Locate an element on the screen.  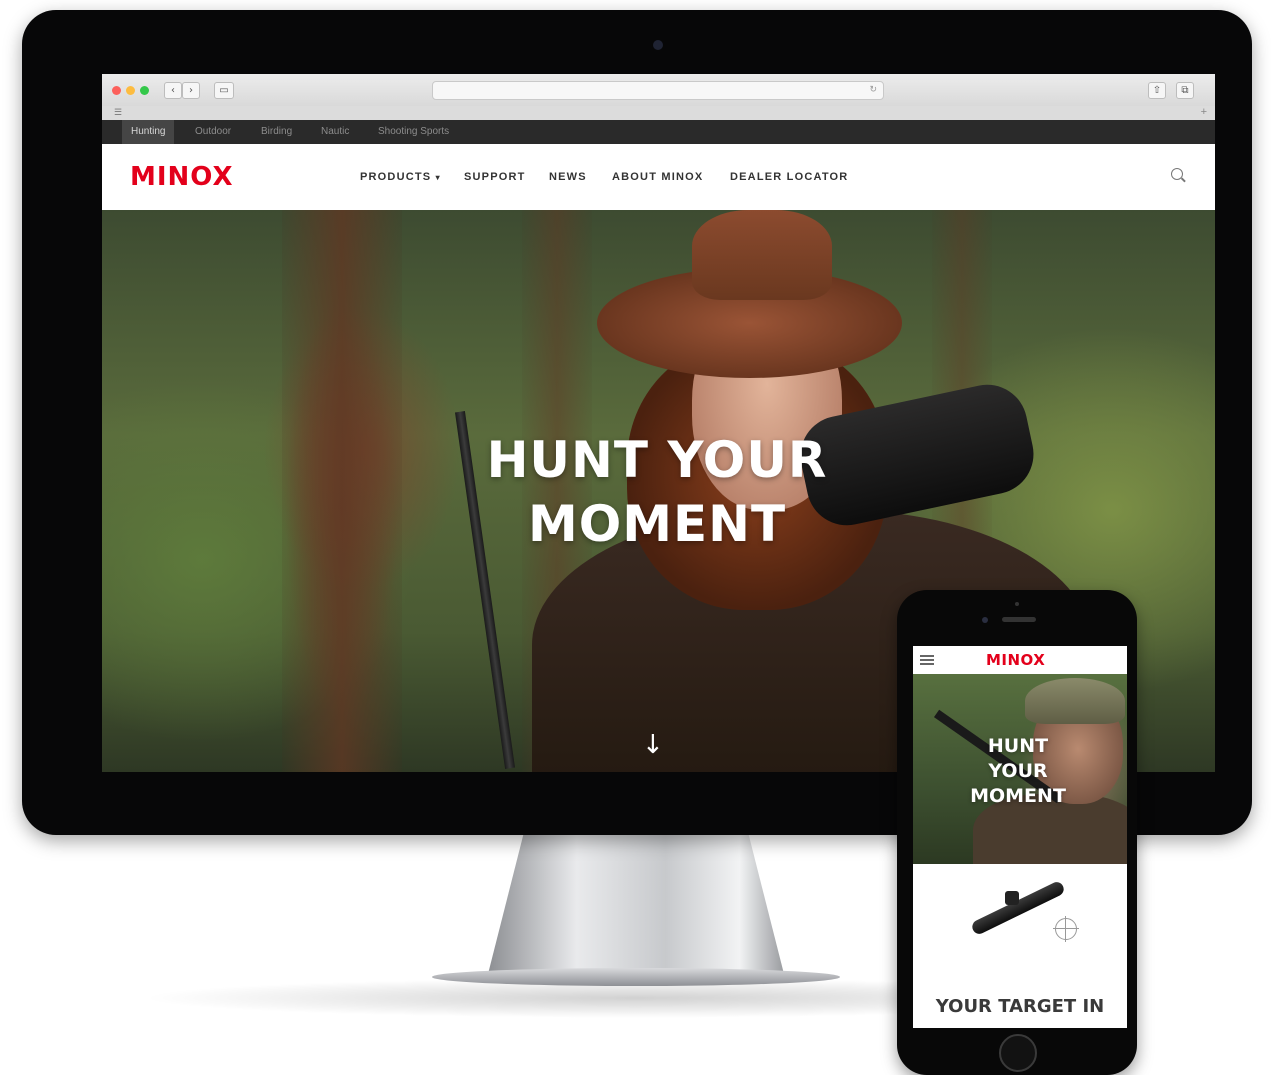
hero-tree-trunk is located at coordinates (342, 491).